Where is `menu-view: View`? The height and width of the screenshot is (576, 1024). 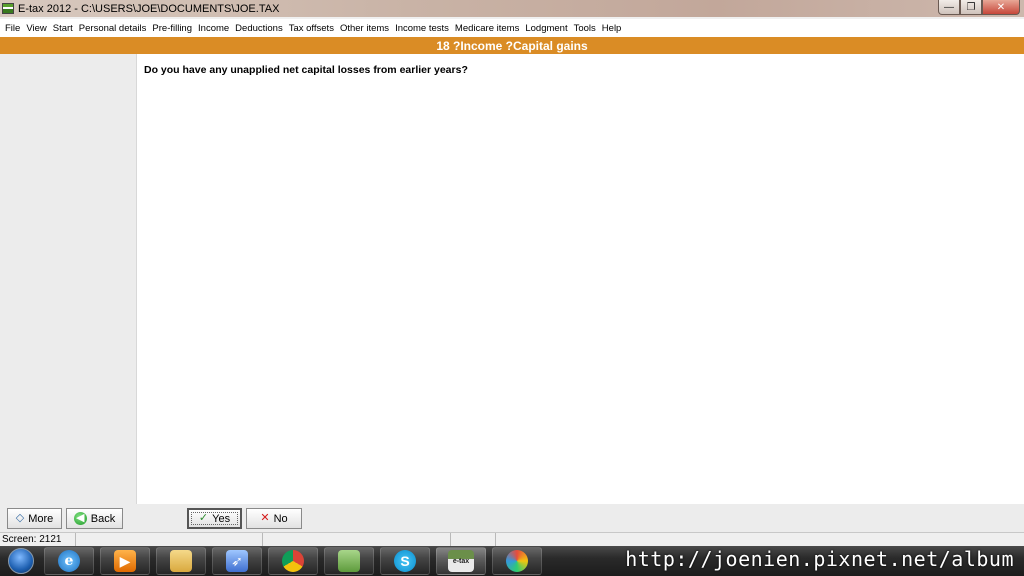
menu-view: View is located at coordinates (36, 28).